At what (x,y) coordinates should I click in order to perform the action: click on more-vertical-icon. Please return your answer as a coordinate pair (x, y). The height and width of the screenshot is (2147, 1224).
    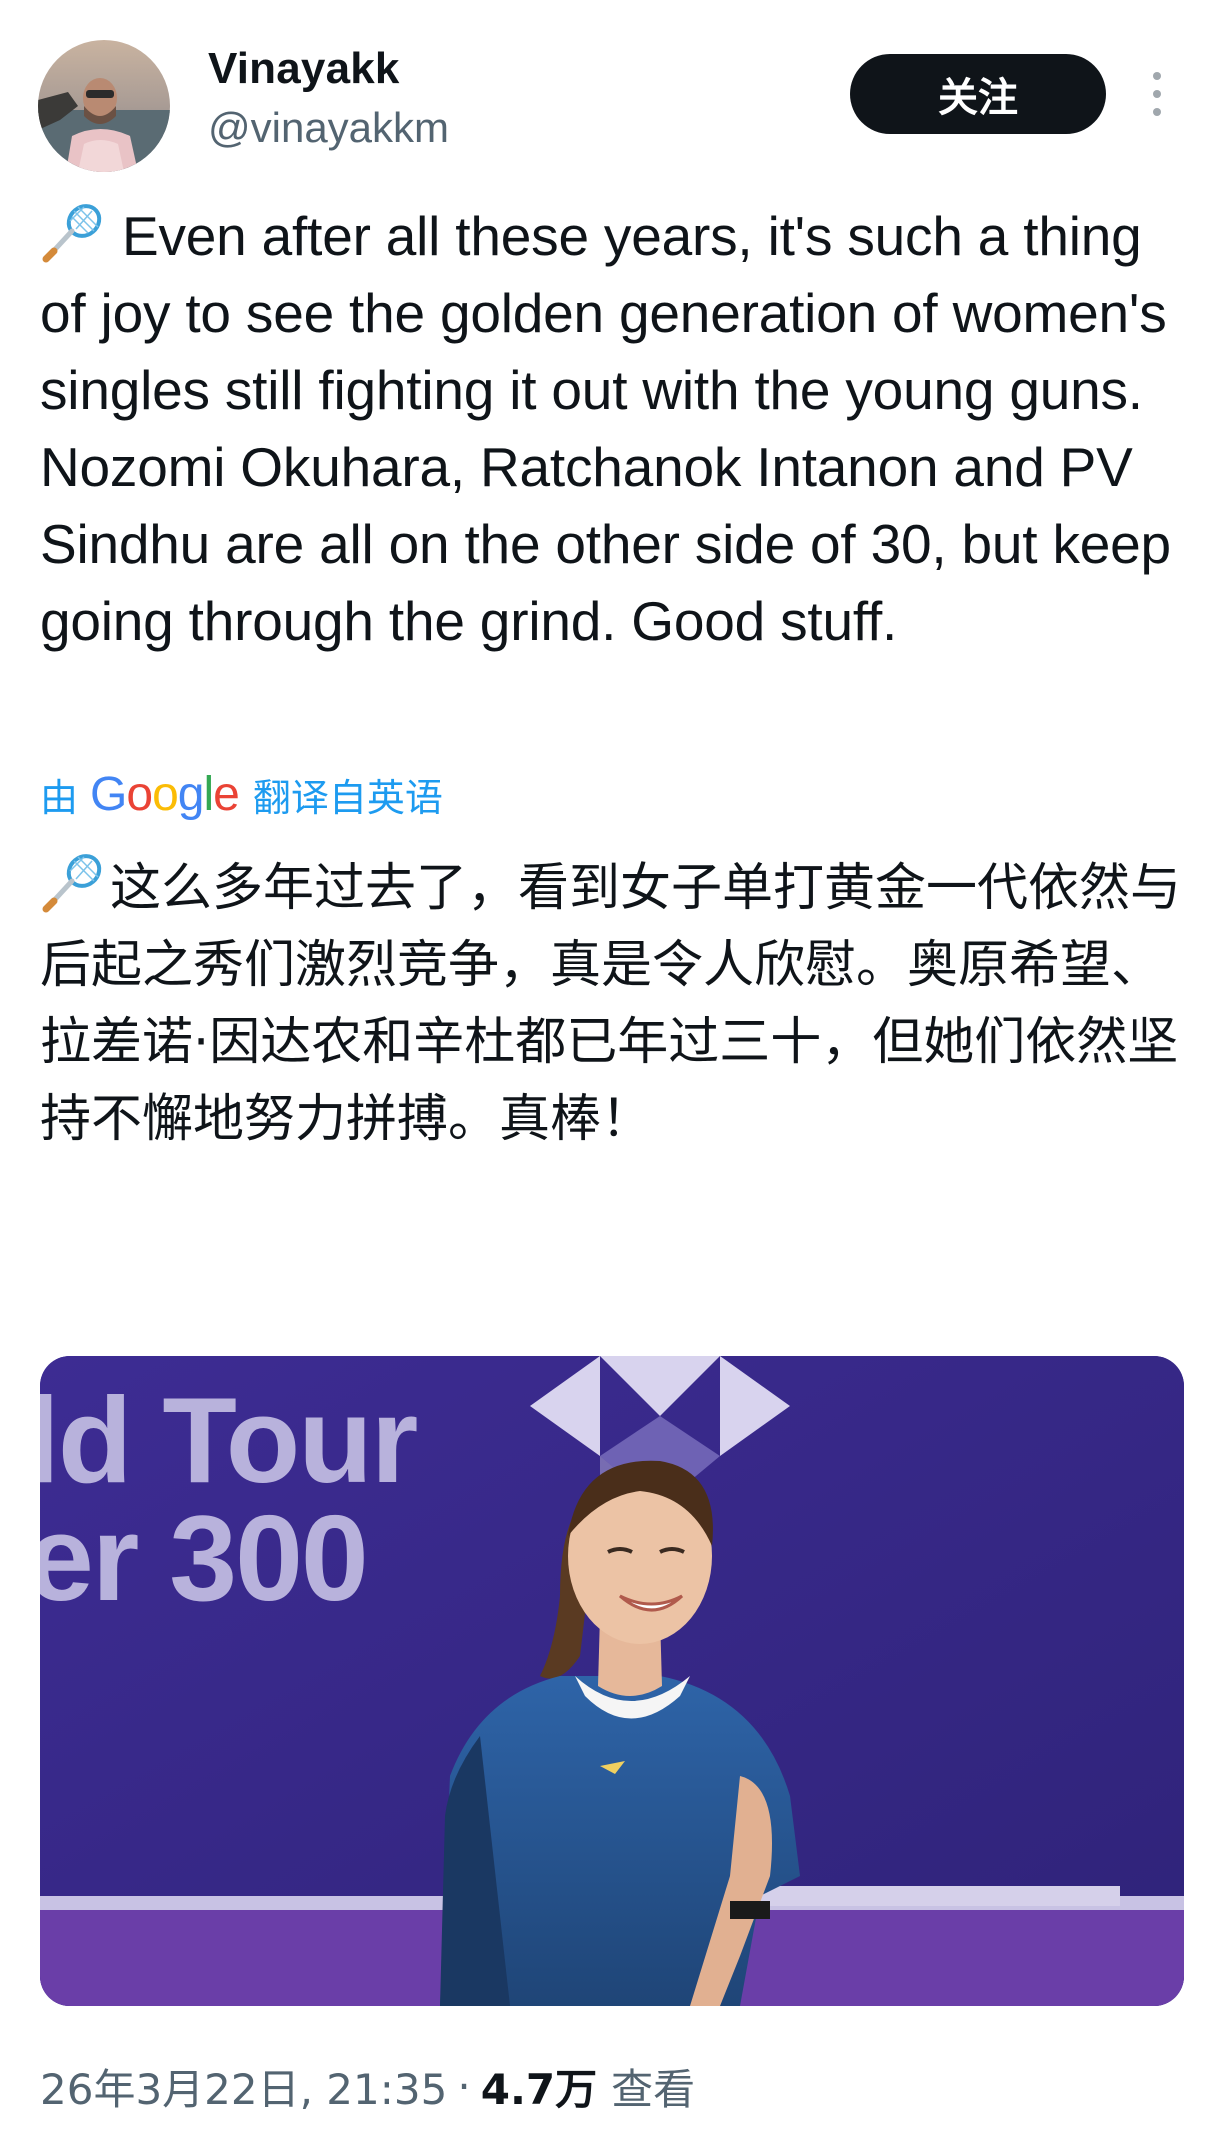
    Looking at the image, I should click on (1157, 94).